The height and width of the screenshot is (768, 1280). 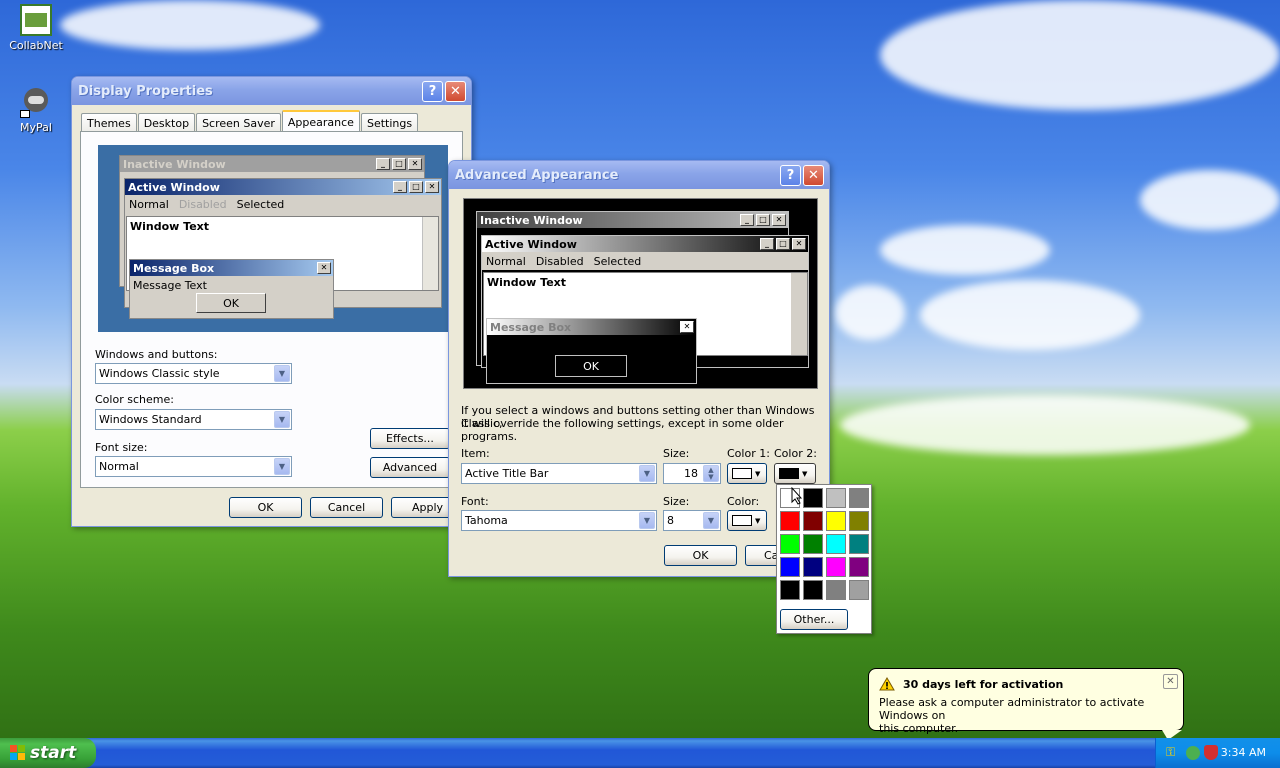 What do you see at coordinates (36, 28) in the screenshot?
I see `desktop-icon-collabnet: CollabNet` at bounding box center [36, 28].